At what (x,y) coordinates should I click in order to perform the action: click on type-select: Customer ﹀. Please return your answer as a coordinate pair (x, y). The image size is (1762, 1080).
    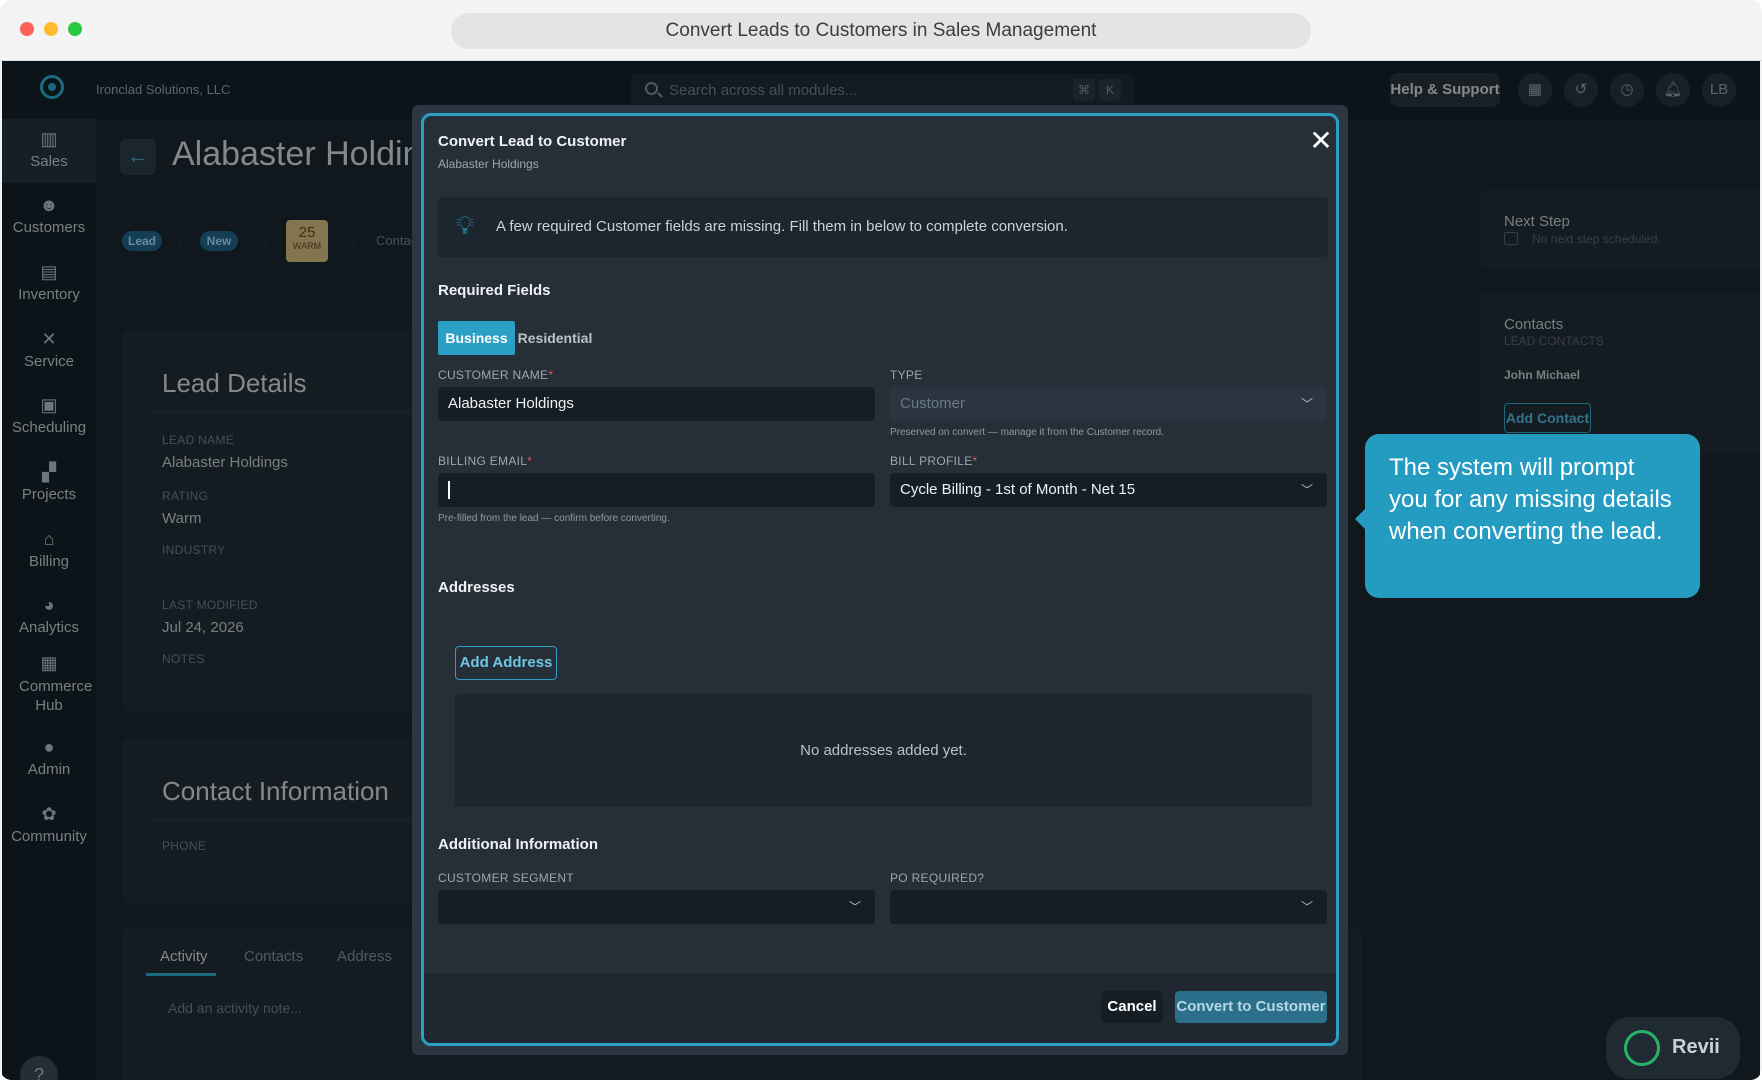
    Looking at the image, I should click on (1108, 404).